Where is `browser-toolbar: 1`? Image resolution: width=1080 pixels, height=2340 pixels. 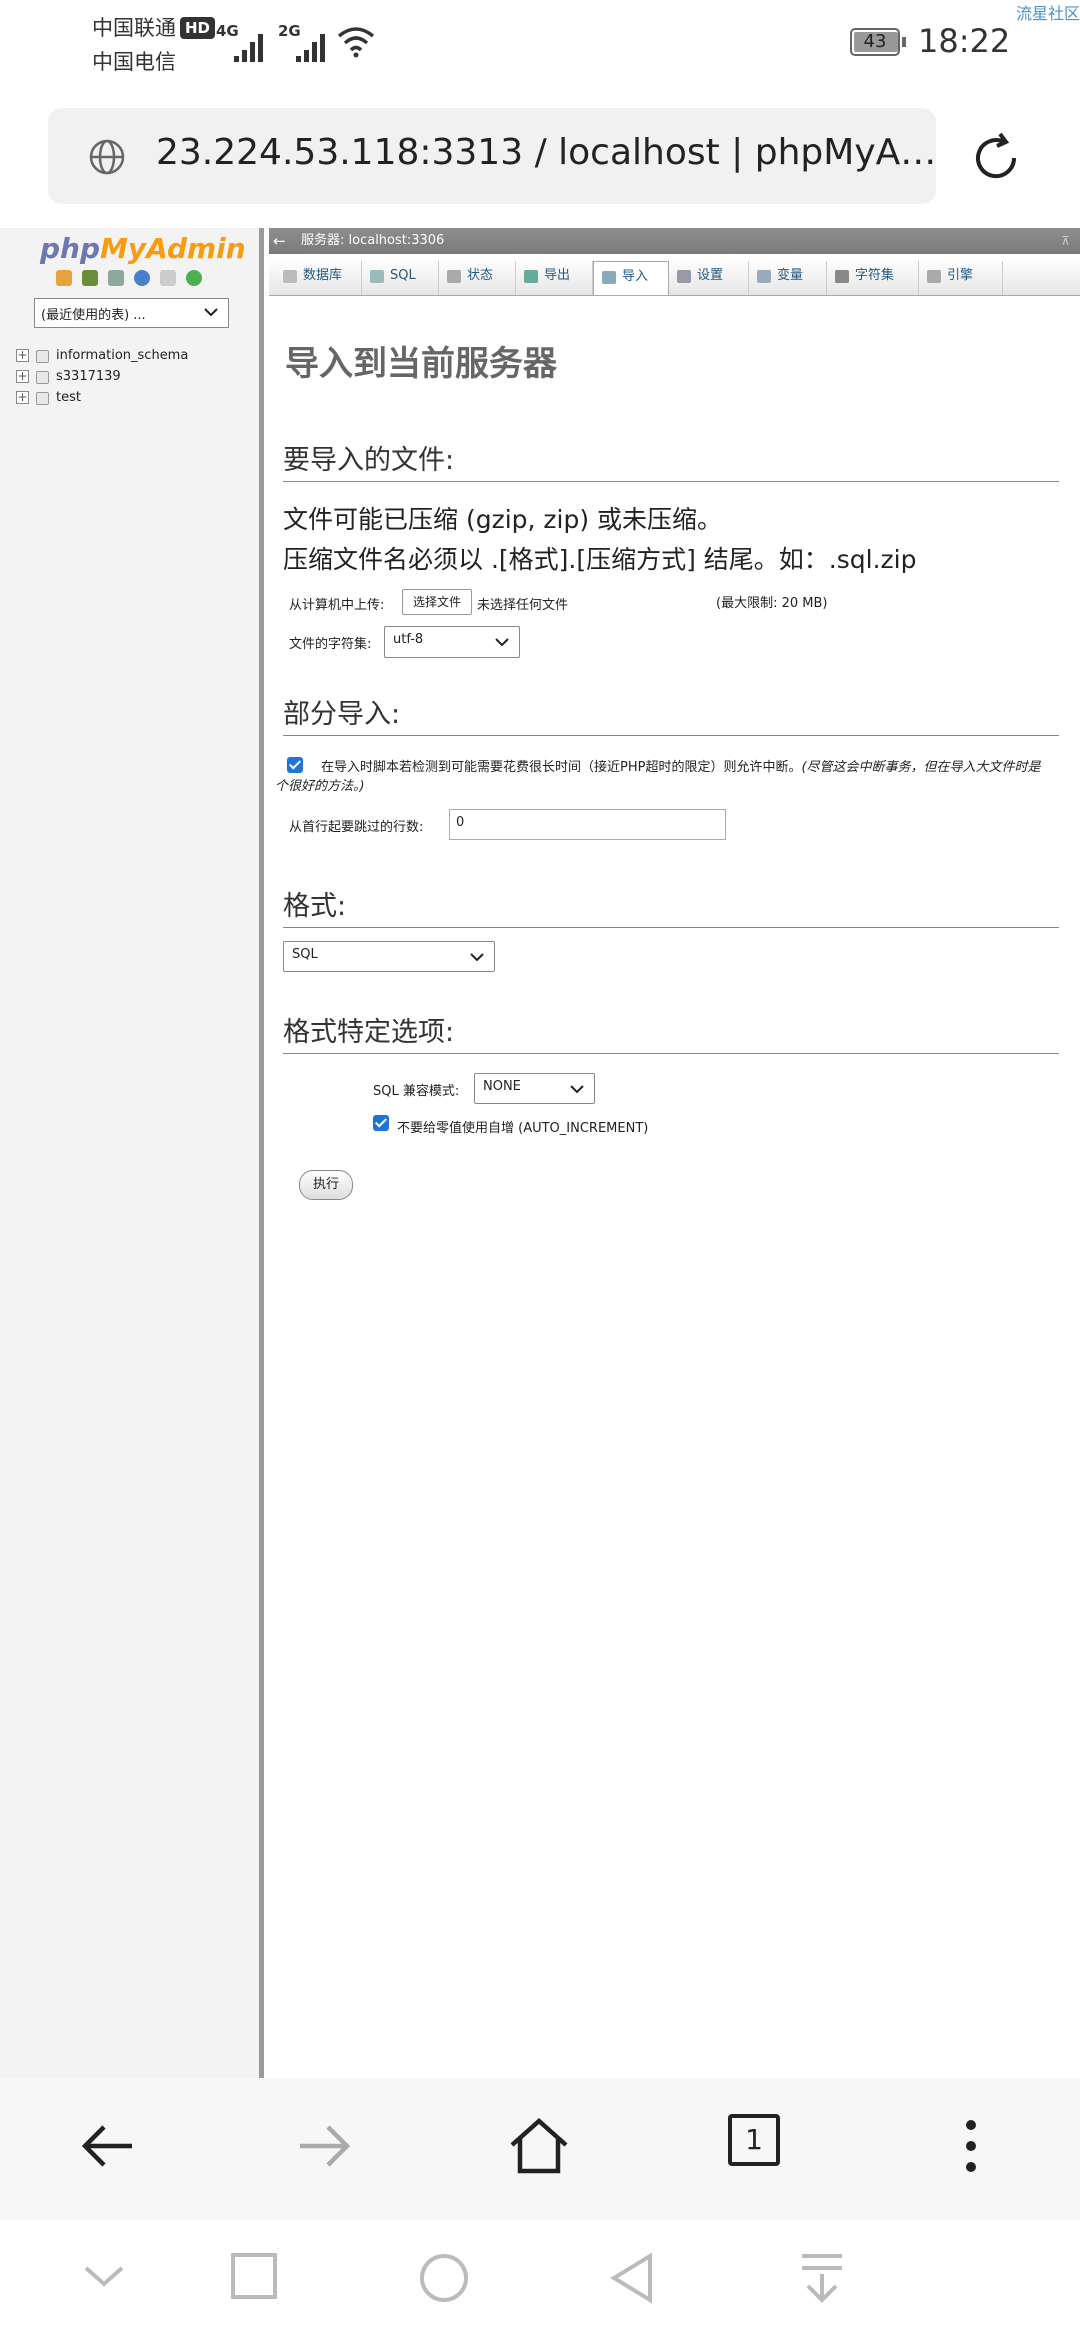 browser-toolbar: 1 is located at coordinates (540, 2149).